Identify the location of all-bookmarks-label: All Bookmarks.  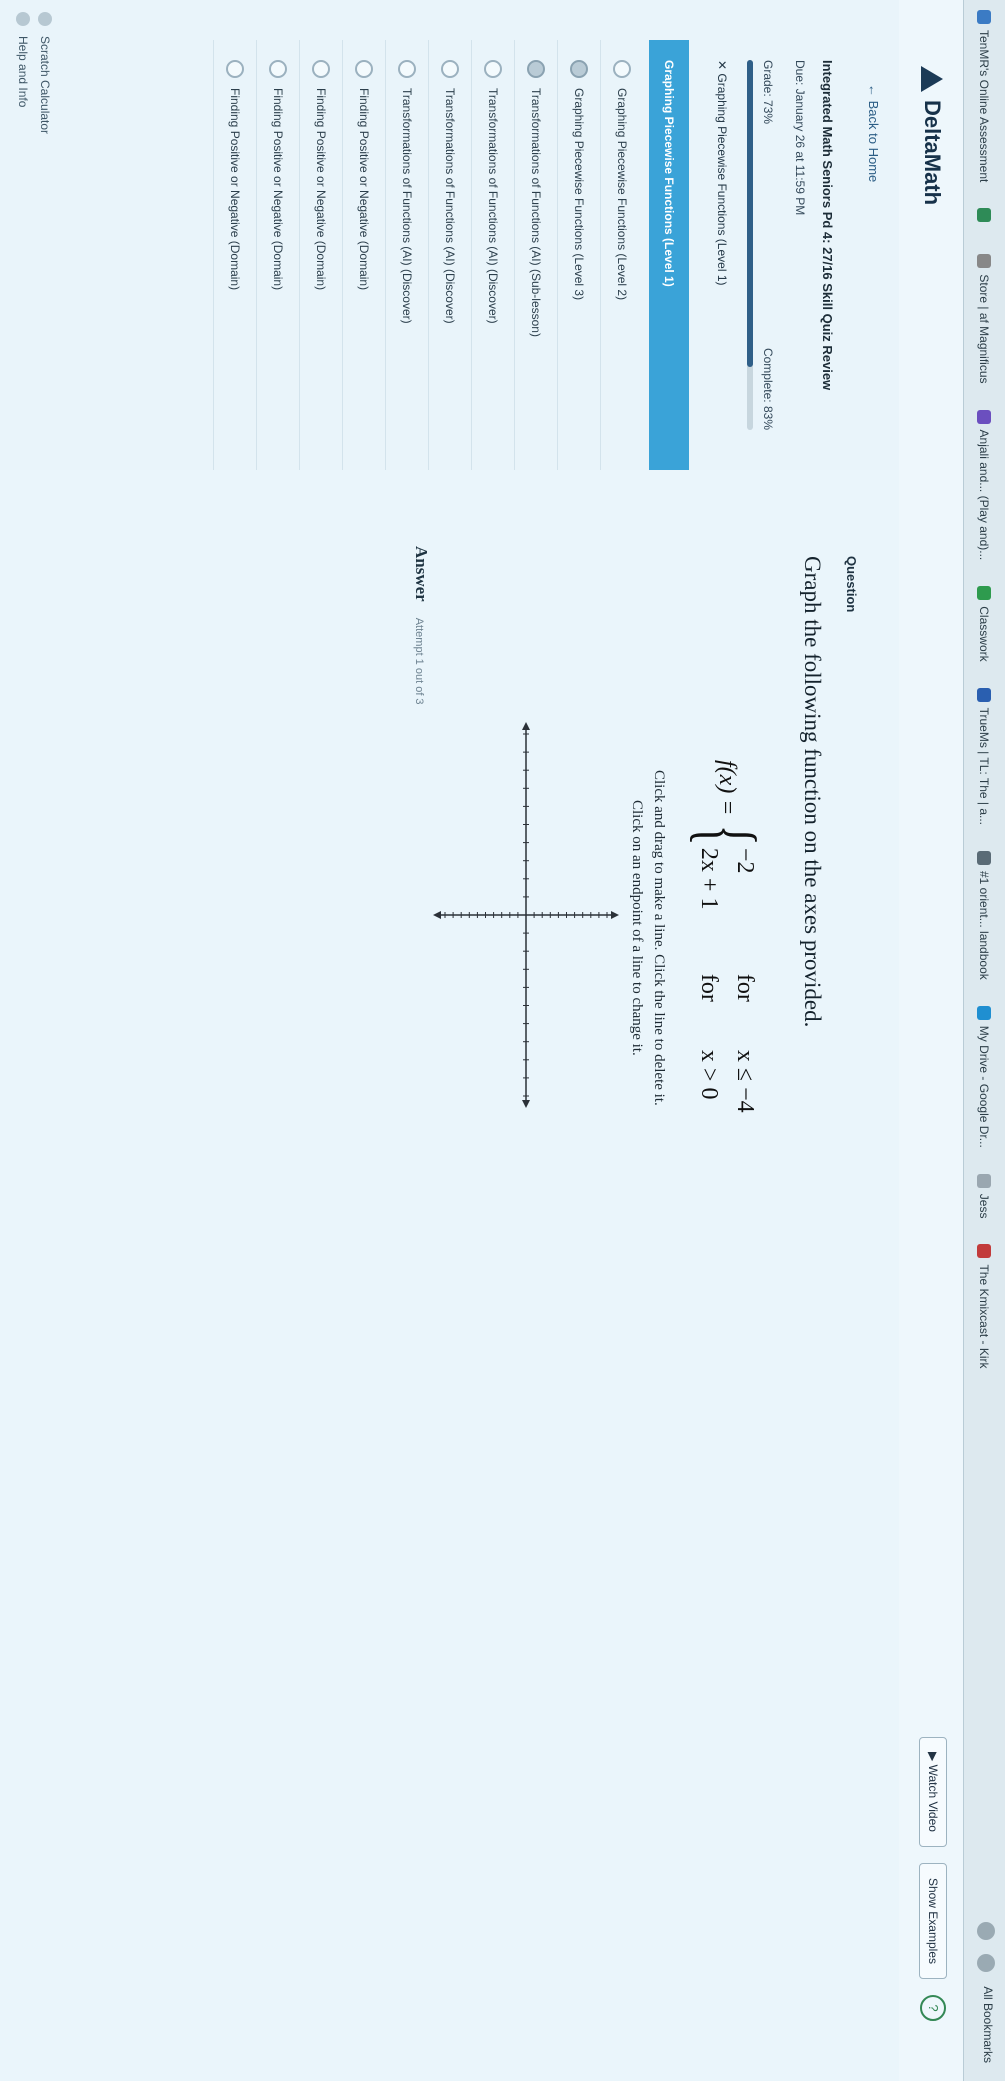
(986, 2024).